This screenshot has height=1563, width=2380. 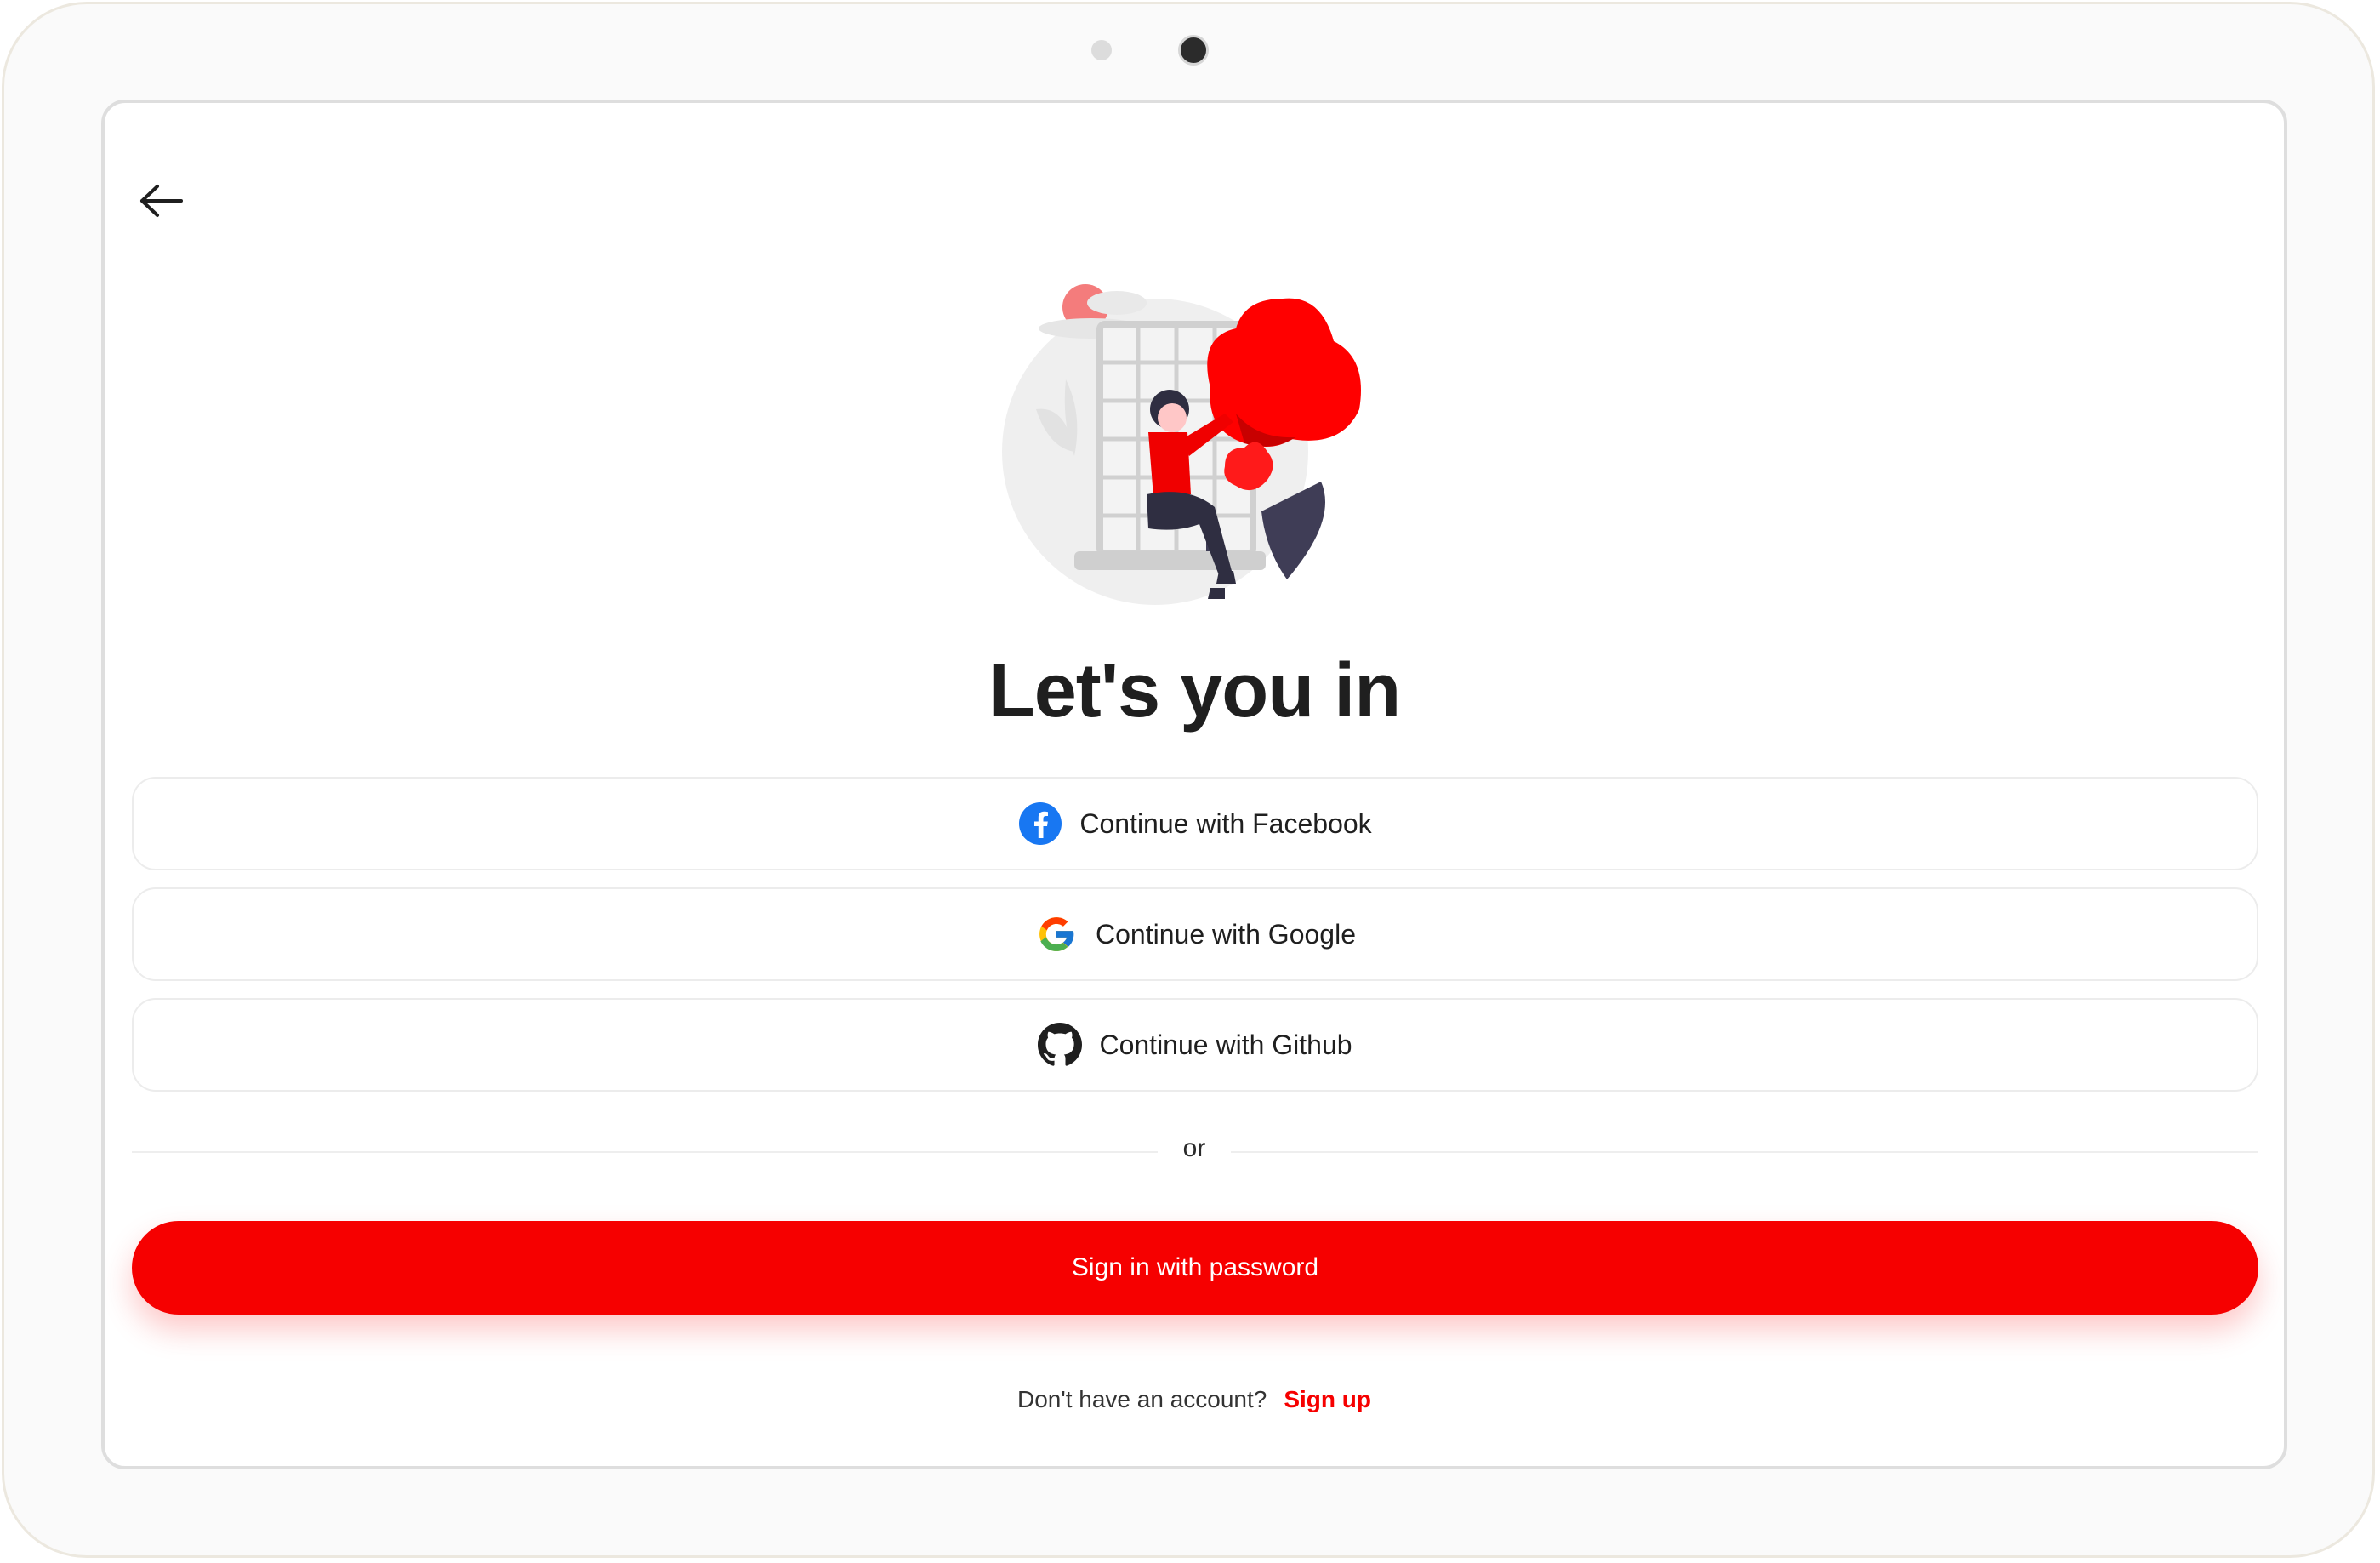 I want to click on signup-prompt: Don't have an account? Sign up, so click(x=1194, y=1399).